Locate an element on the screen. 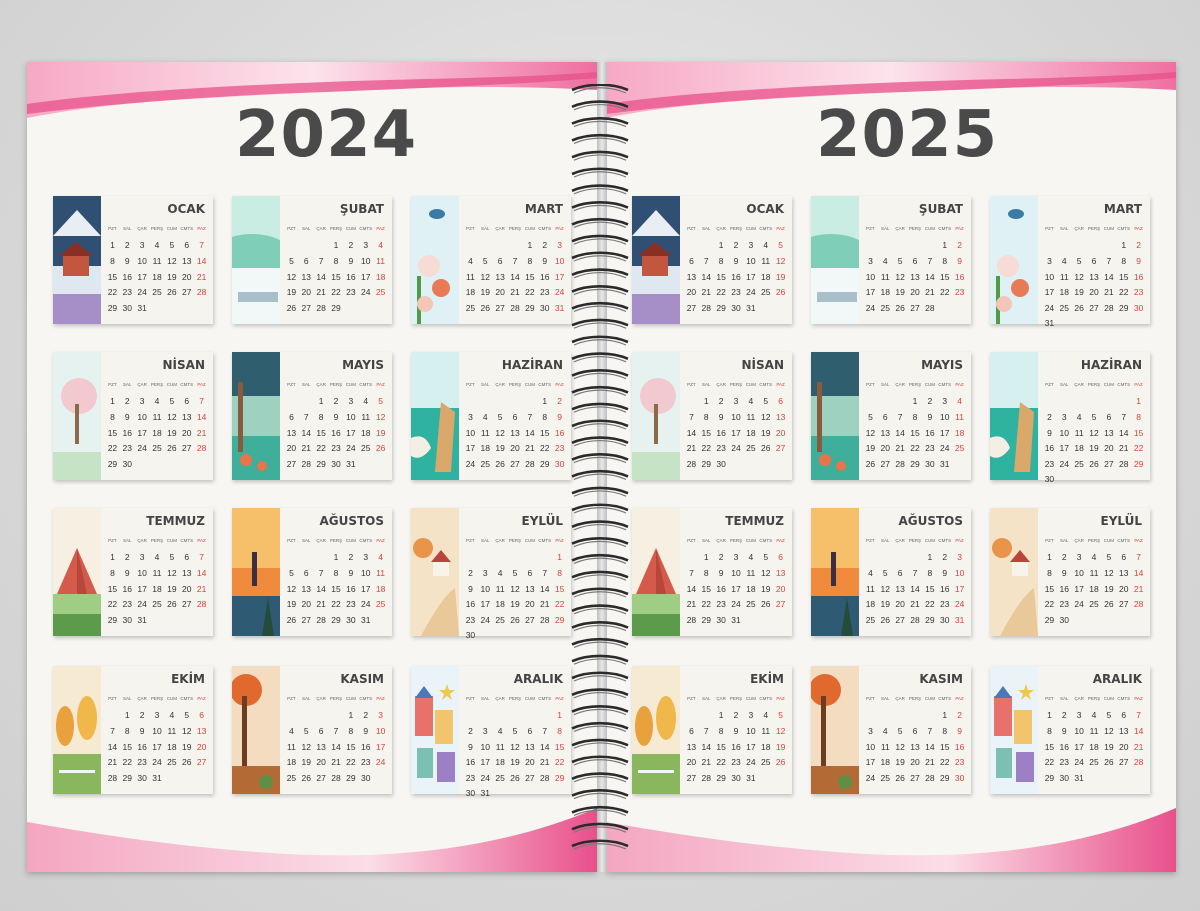 Image resolution: width=1200 pixels, height=911 pixels. weekday-header: CUM is located at coordinates (929, 384).